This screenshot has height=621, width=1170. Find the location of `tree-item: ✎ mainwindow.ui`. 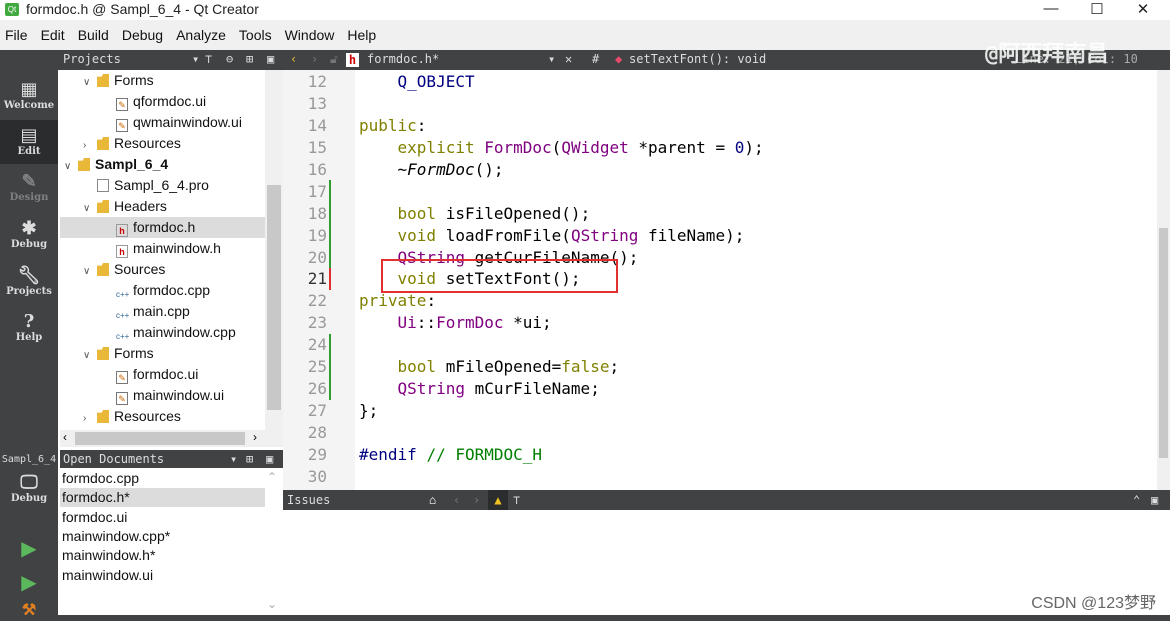

tree-item: ✎ mainwindow.ui is located at coordinates (162, 395).